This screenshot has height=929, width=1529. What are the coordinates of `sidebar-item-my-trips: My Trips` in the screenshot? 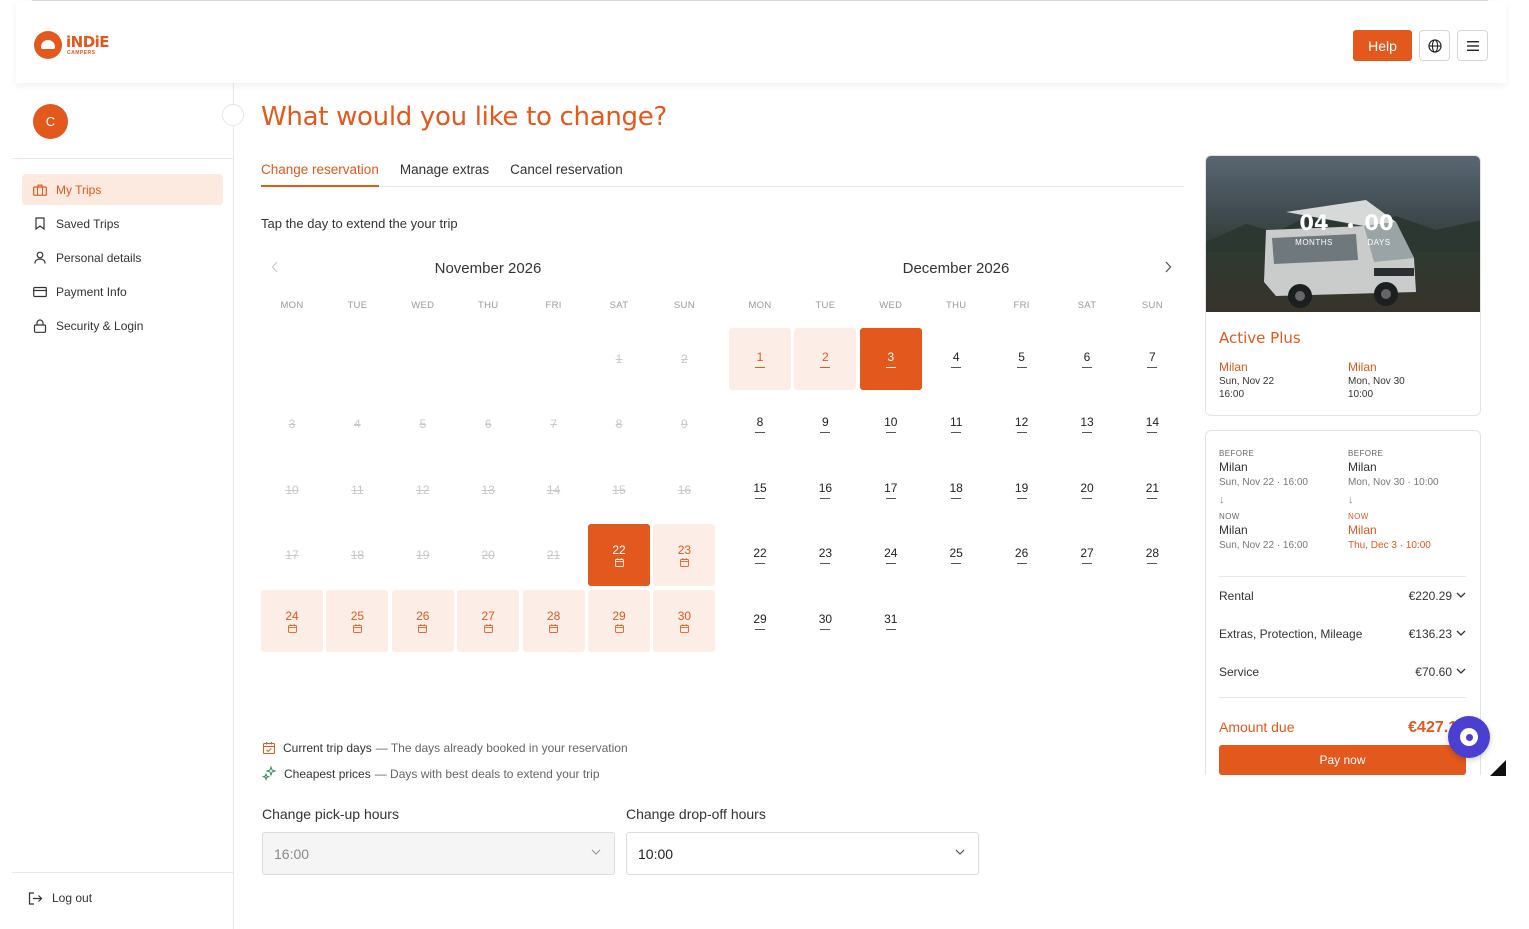 It's located at (122, 189).